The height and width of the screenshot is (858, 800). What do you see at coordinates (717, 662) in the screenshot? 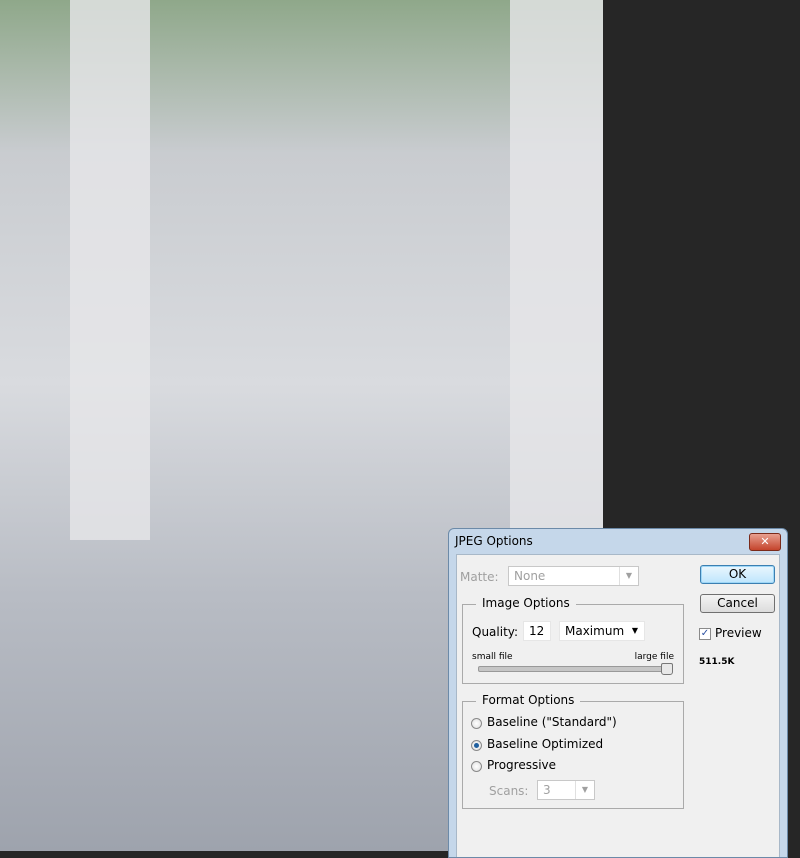
I see `file-size: 511.5K` at bounding box center [717, 662].